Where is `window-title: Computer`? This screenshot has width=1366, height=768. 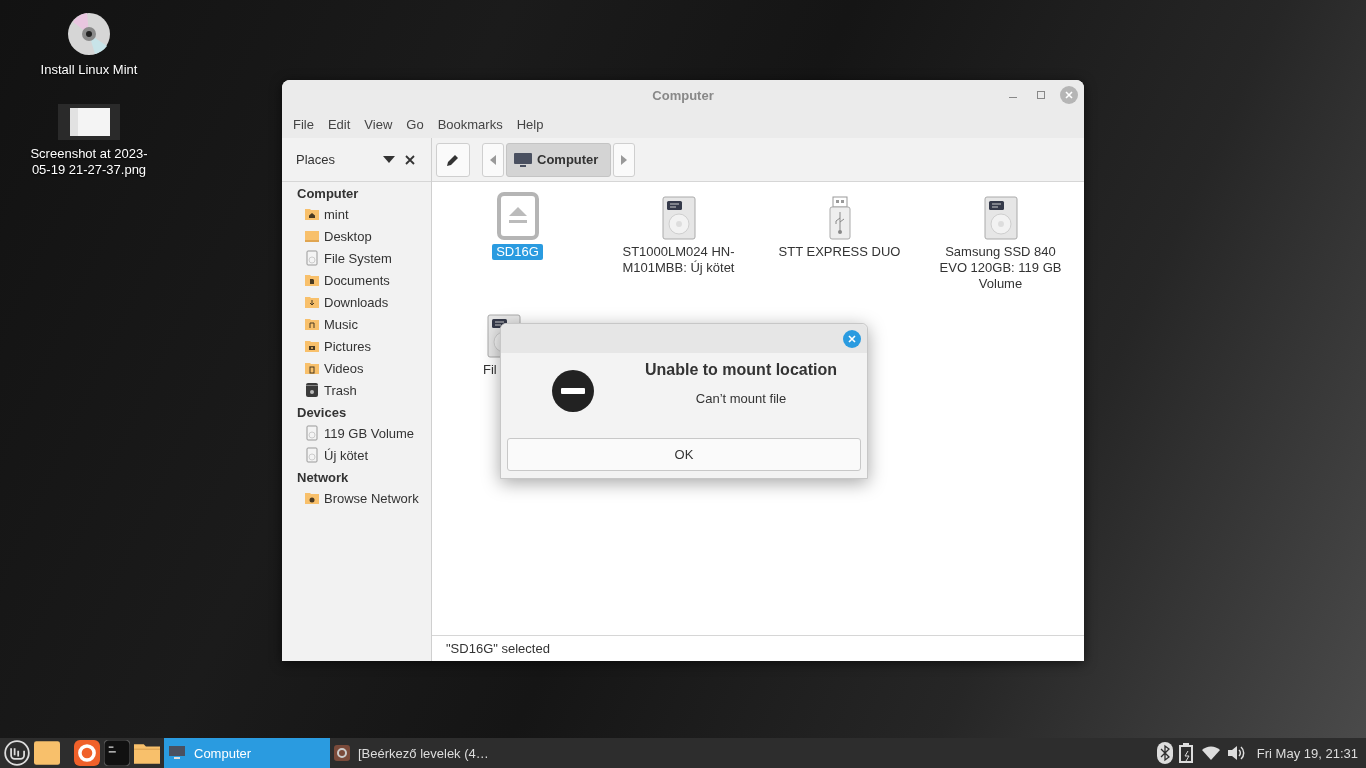
window-title: Computer is located at coordinates (683, 95).